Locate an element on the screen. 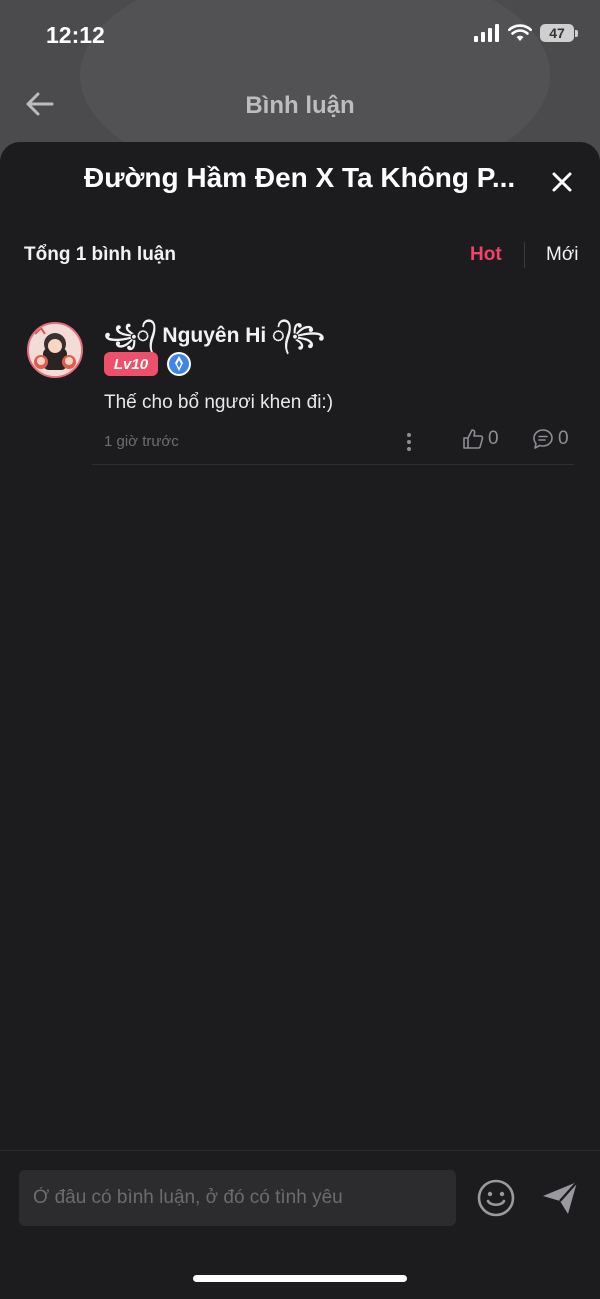 The height and width of the screenshot is (1299, 600). page-title: Bình luận is located at coordinates (300, 105).